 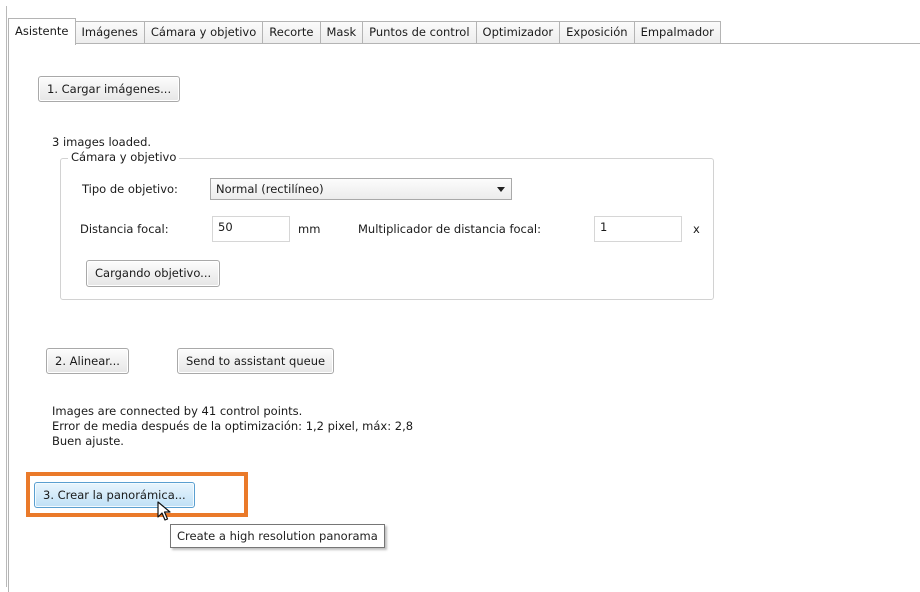 What do you see at coordinates (501, 189) in the screenshot?
I see `chevron-down-icon` at bounding box center [501, 189].